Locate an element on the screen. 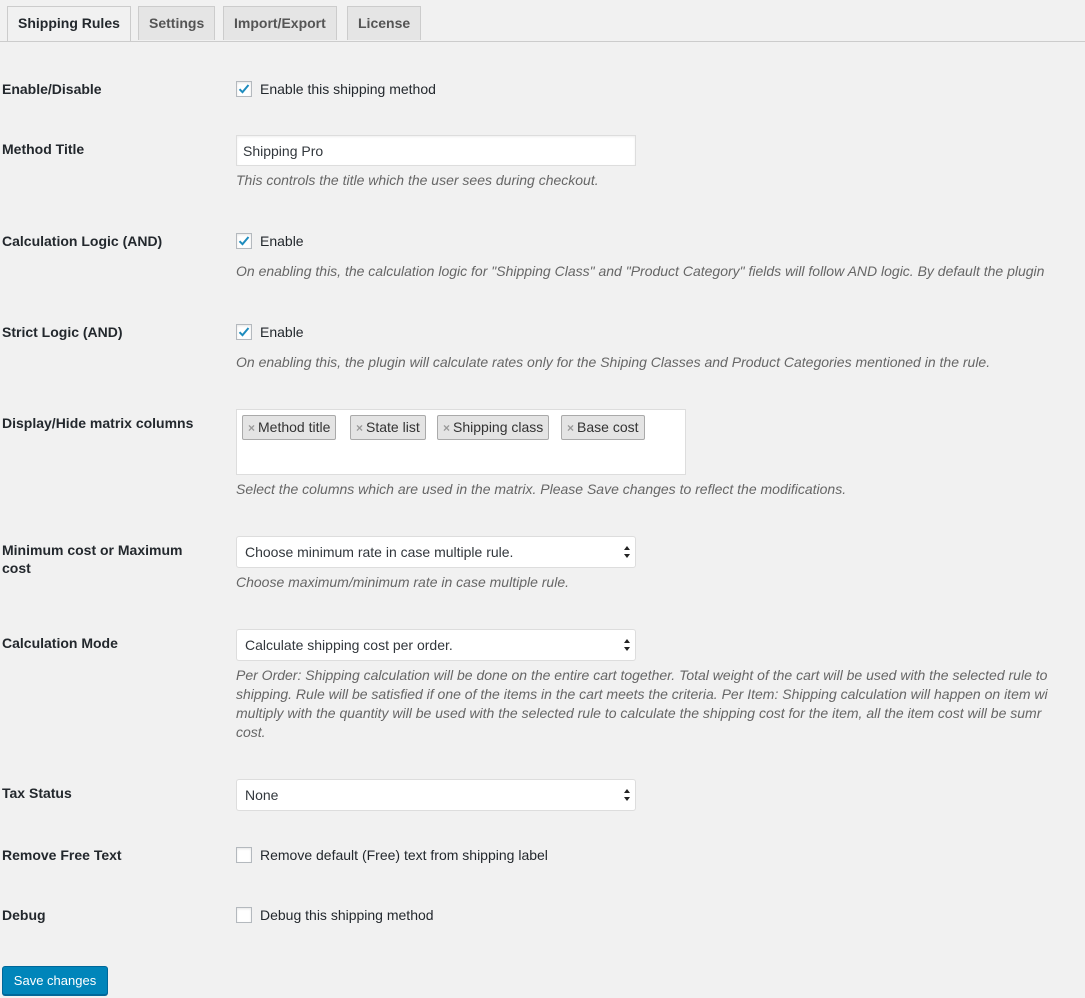 The height and width of the screenshot is (998, 1085). min-max-cost-label: Minimum cost or Maximum cost is located at coordinates (102, 559).